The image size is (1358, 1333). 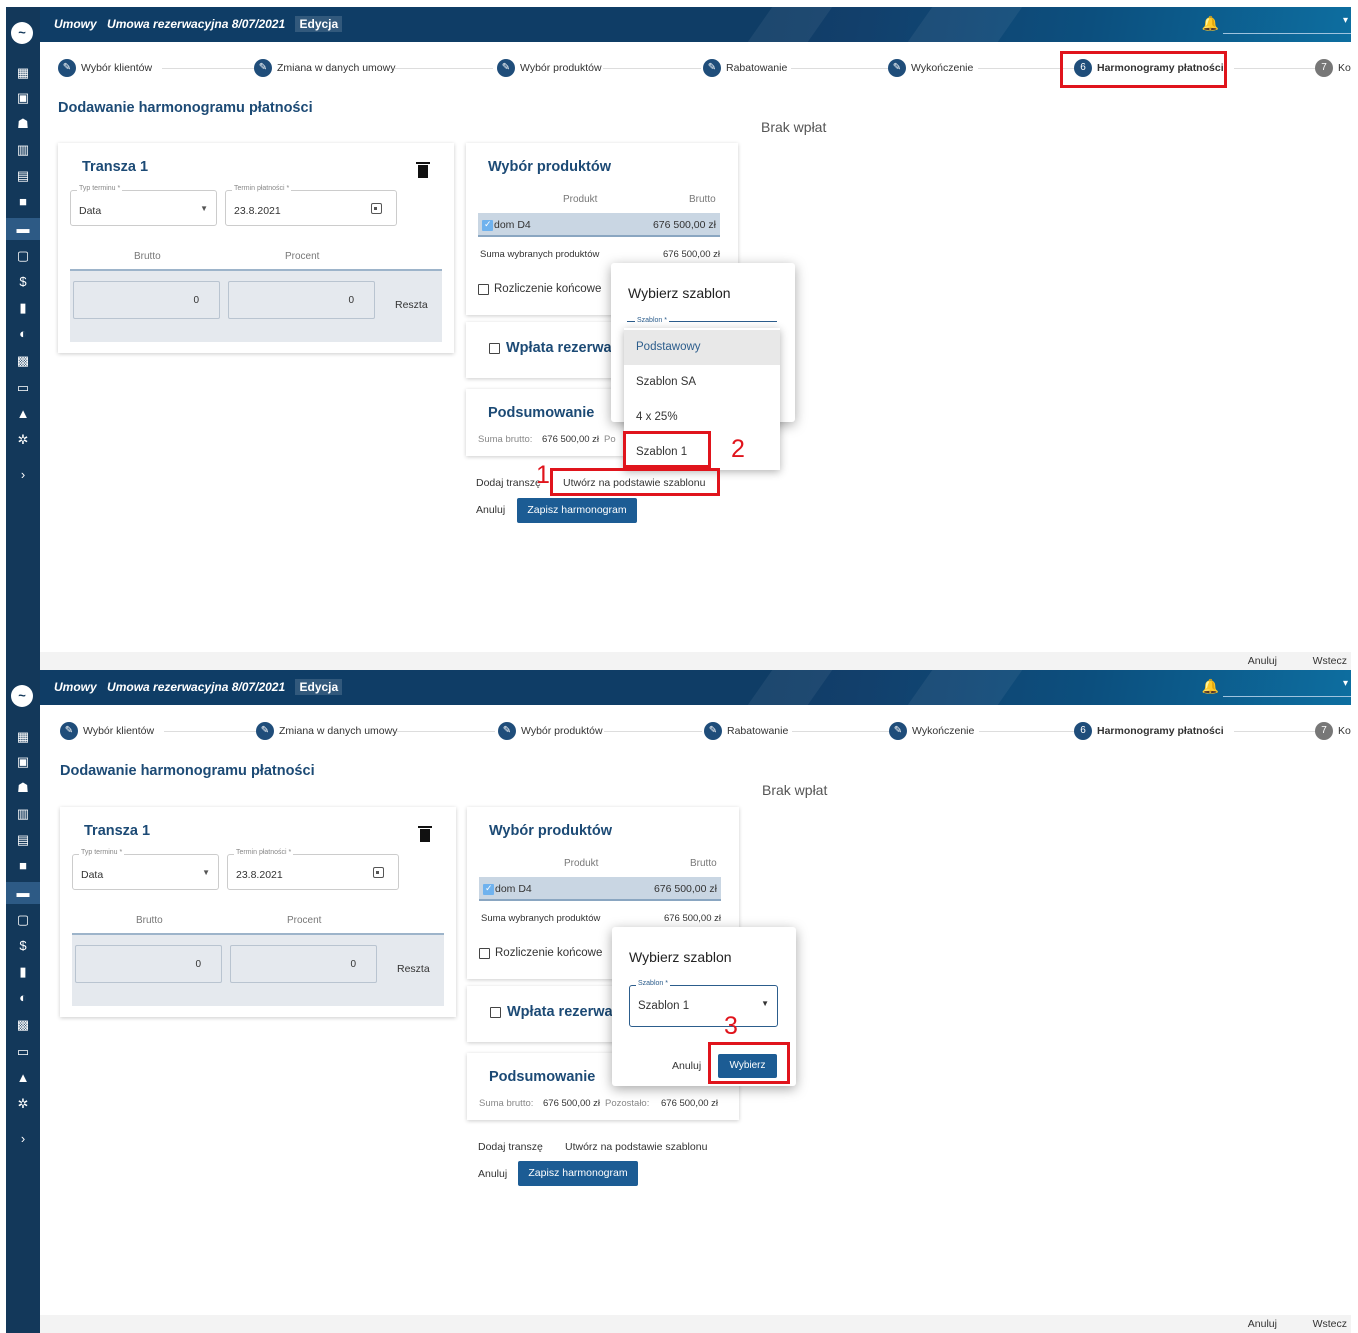 I want to click on option-podstawowy: Podstawowy, so click(x=702, y=347).